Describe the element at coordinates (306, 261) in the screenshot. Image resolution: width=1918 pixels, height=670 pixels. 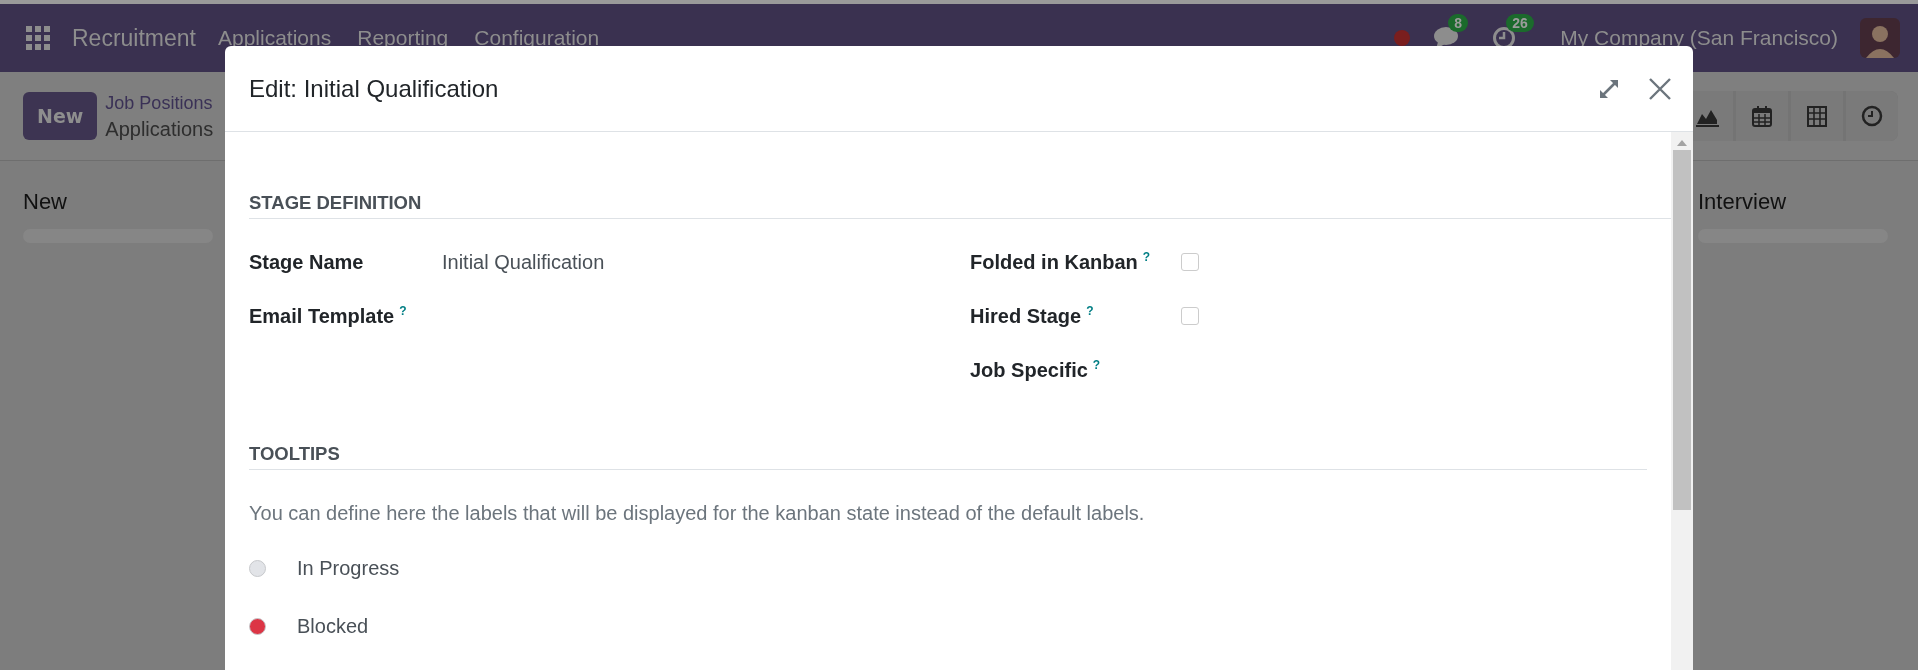
I see `field-label: Stage Name` at that location.